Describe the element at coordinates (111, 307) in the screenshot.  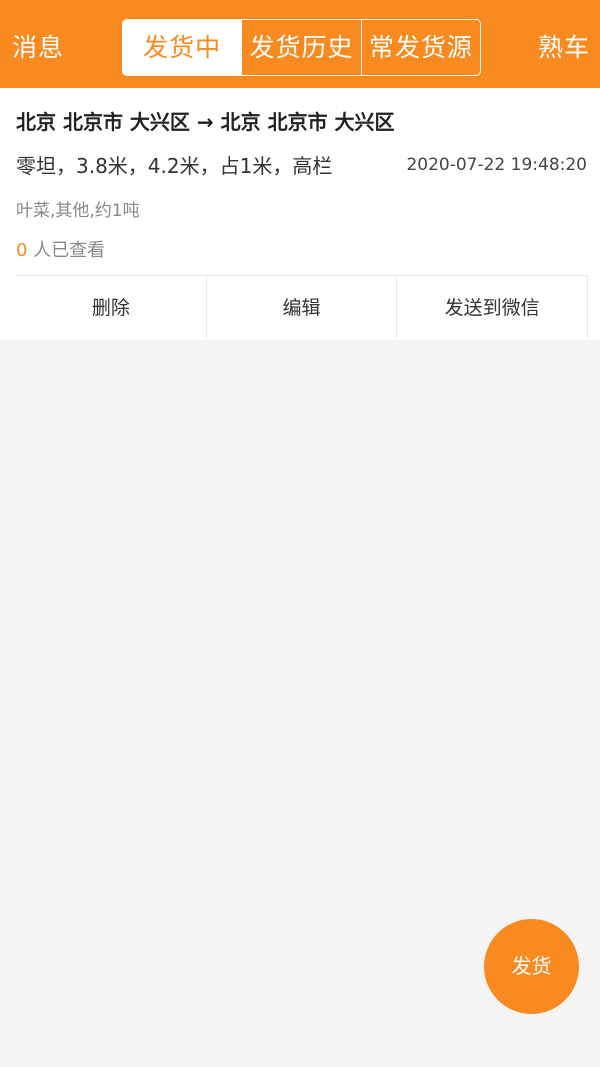
I see `delete-button: 删除` at that location.